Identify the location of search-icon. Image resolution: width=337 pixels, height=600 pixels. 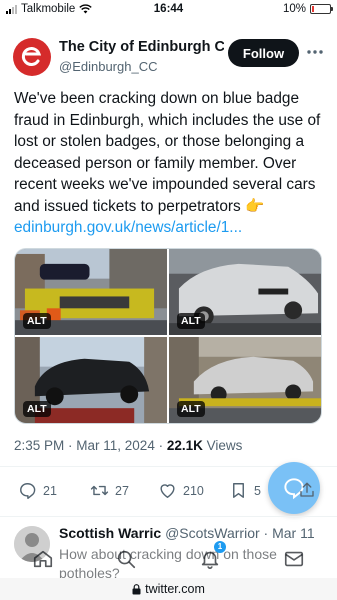
(126, 559).